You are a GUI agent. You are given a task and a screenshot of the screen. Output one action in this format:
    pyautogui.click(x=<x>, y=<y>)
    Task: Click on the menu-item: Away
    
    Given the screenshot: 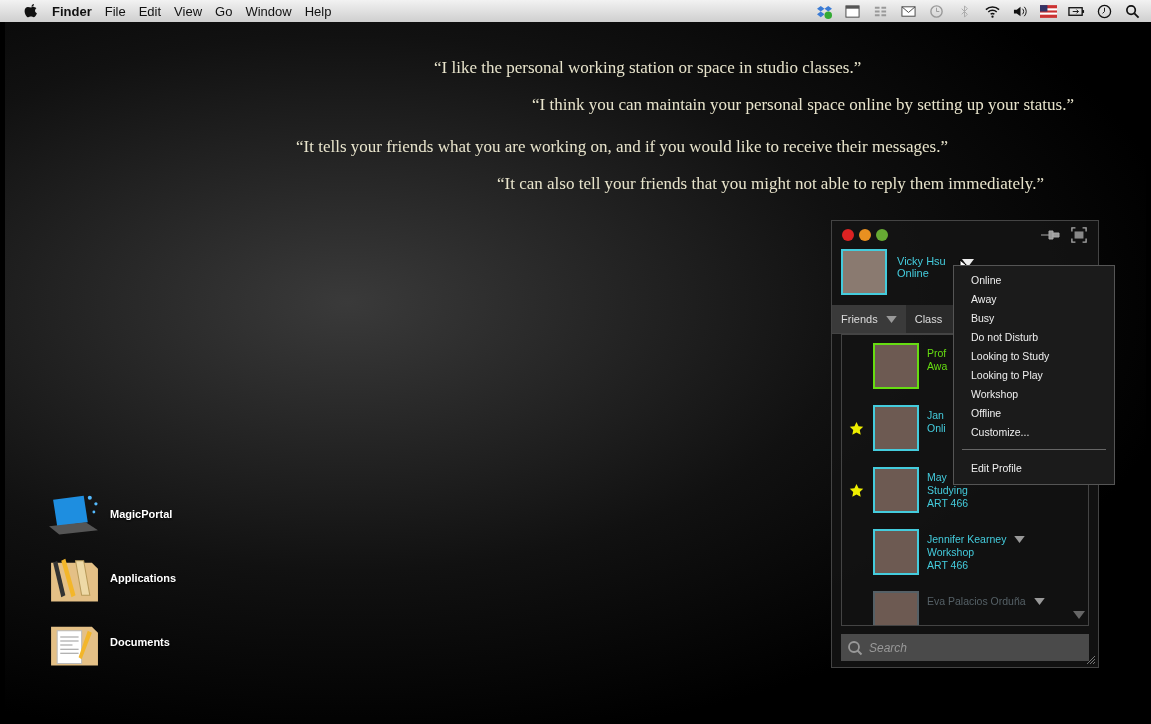 What is the action you would take?
    pyautogui.click(x=1034, y=299)
    